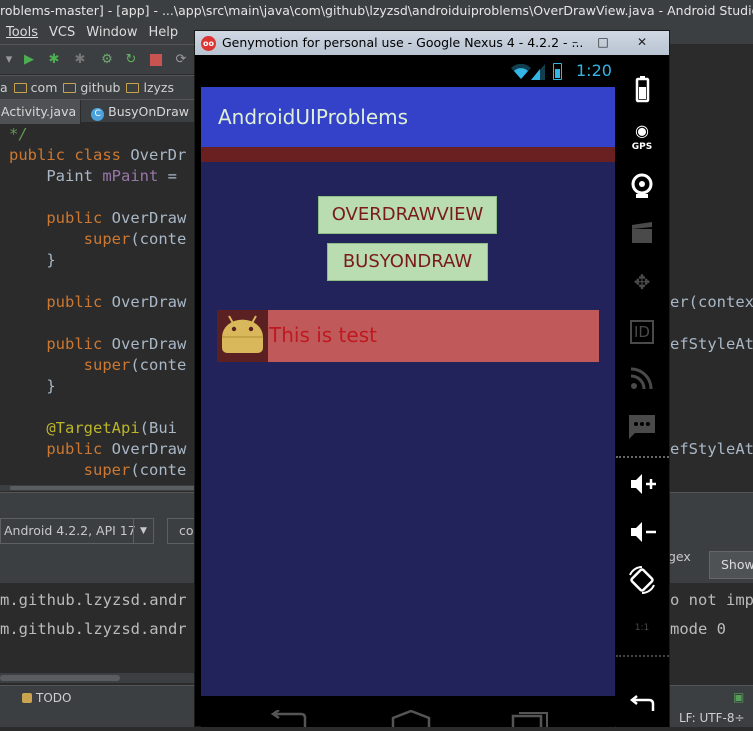  What do you see at coordinates (711, 600) in the screenshot?
I see `log-line-overflow: o not imp` at bounding box center [711, 600].